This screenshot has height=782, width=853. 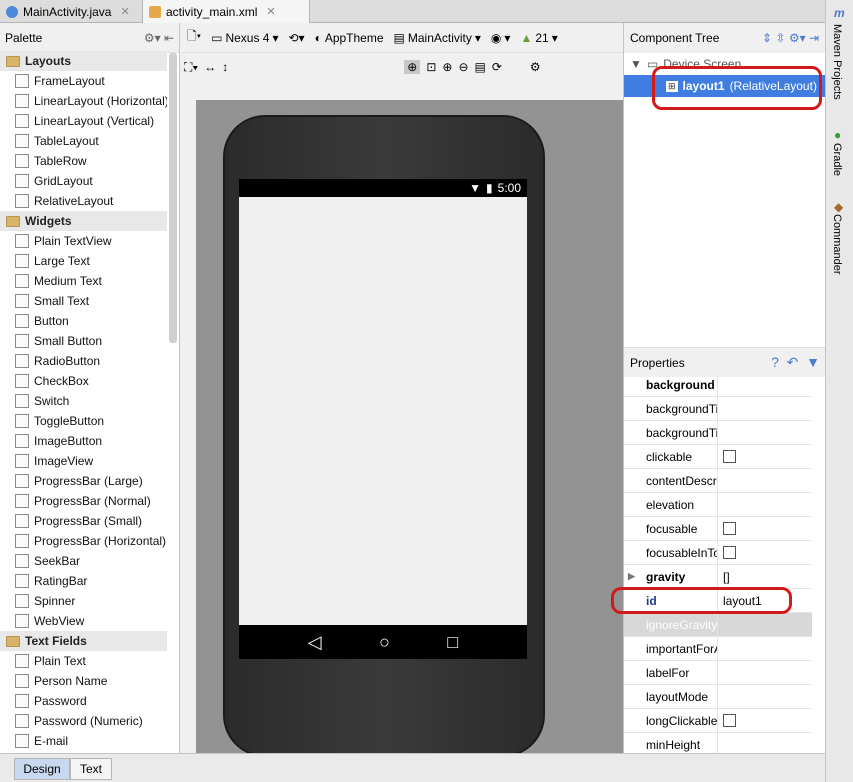 I want to click on tab-design: Design, so click(x=42, y=769).